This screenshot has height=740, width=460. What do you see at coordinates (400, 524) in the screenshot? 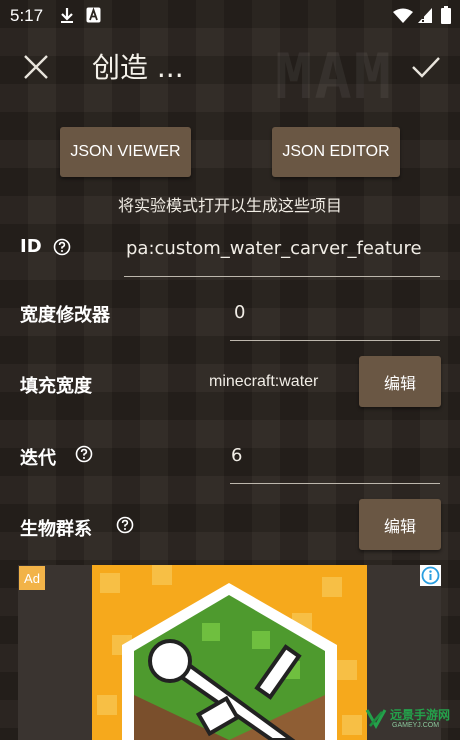
I see `biomes-edit-button: 编辑` at bounding box center [400, 524].